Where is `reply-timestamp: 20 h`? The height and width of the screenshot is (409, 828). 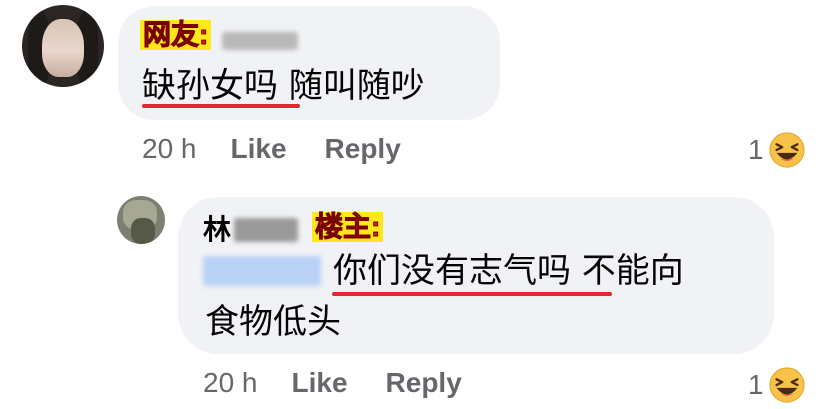 reply-timestamp: 20 h is located at coordinates (230, 383).